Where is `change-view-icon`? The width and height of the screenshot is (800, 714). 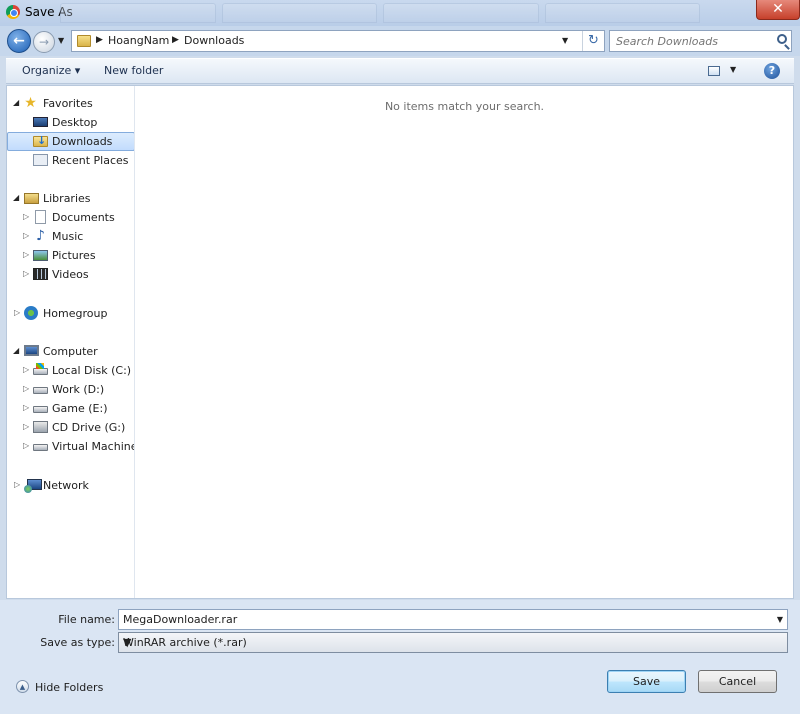
change-view-icon is located at coordinates (714, 71).